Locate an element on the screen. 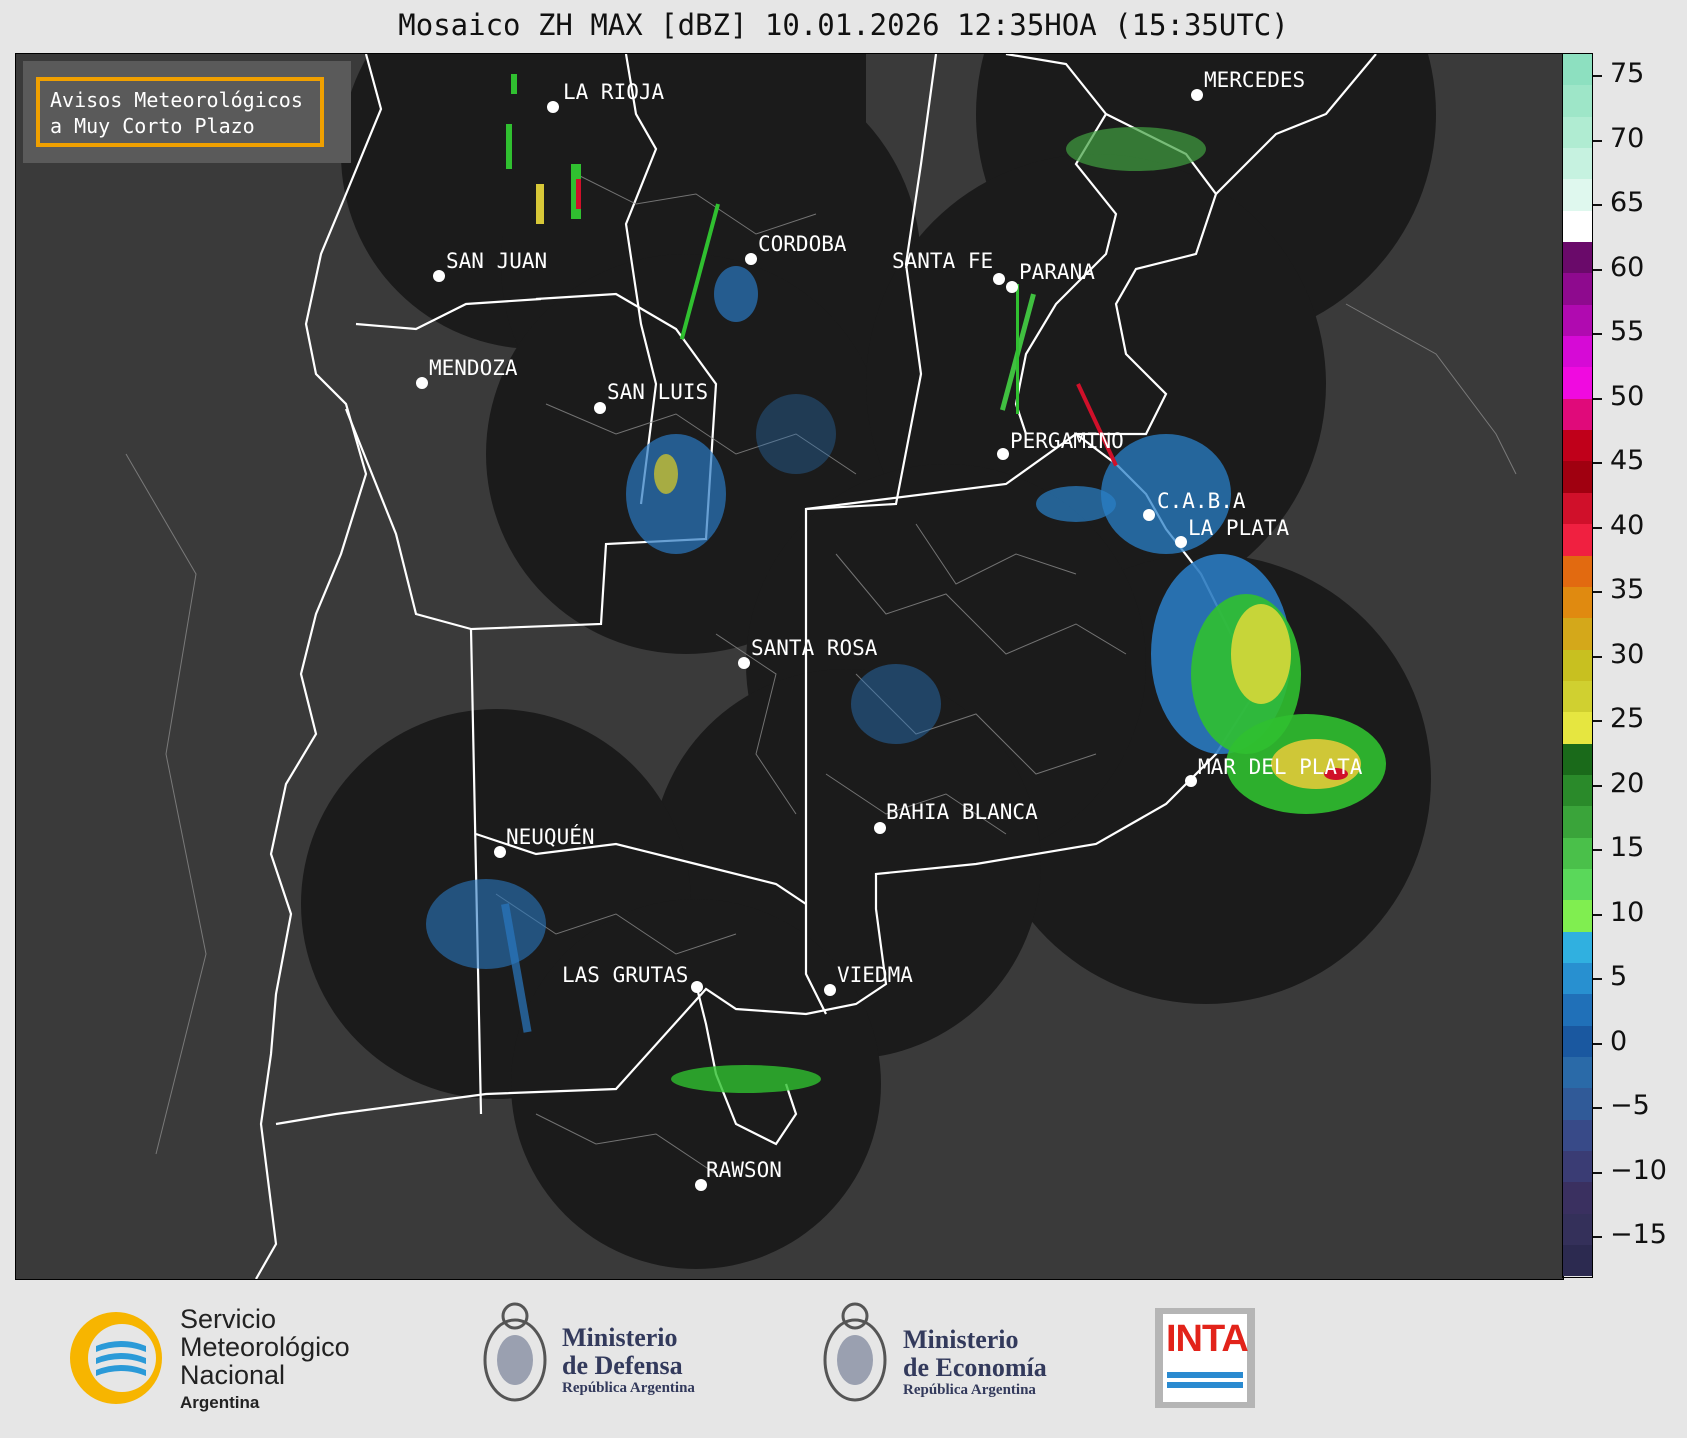 The width and height of the screenshot is (1687, 1438). svg-text: SAN JUAN is located at coordinates (496, 261).